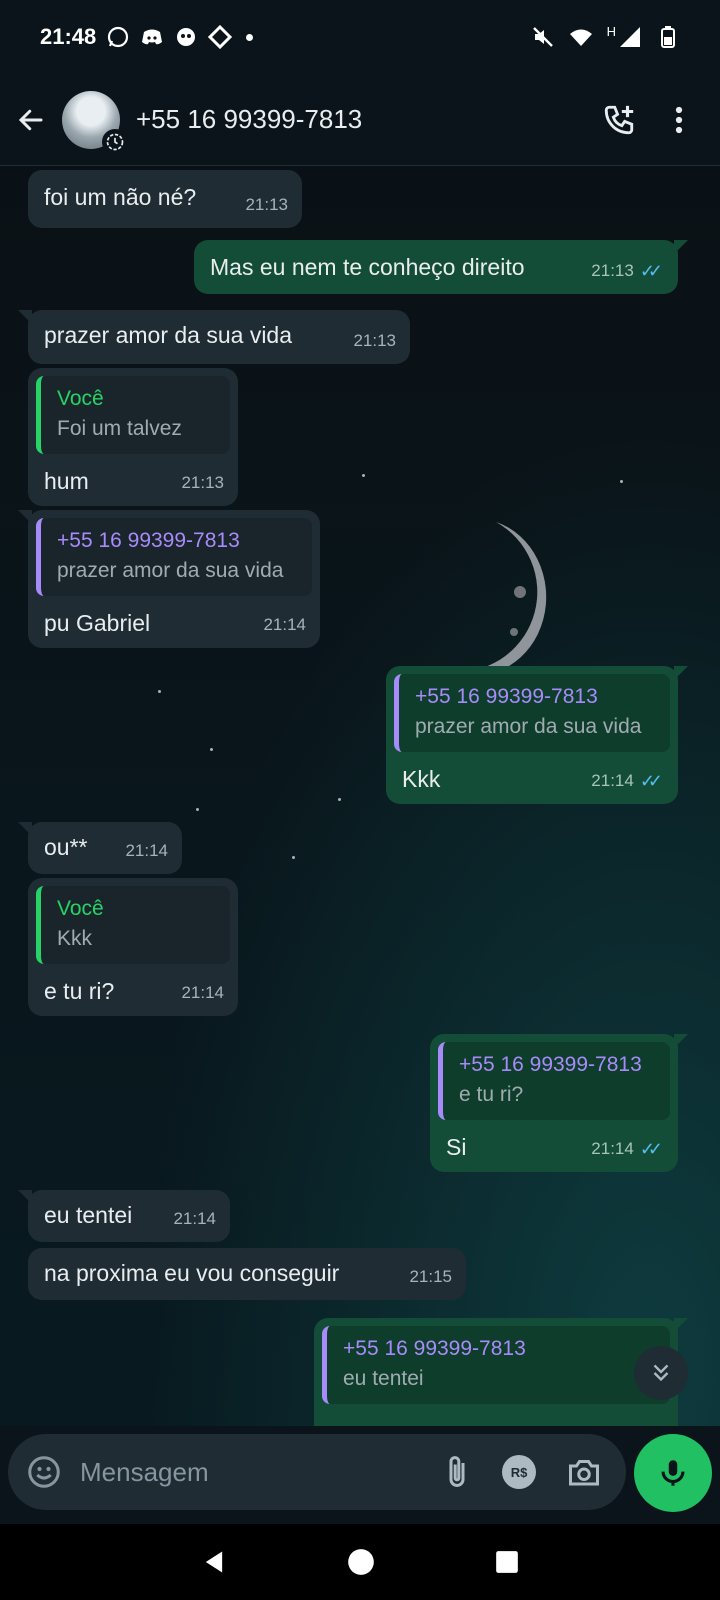 Image resolution: width=720 pixels, height=1600 pixels. What do you see at coordinates (68, 36) in the screenshot?
I see `status-time: 21:48` at bounding box center [68, 36].